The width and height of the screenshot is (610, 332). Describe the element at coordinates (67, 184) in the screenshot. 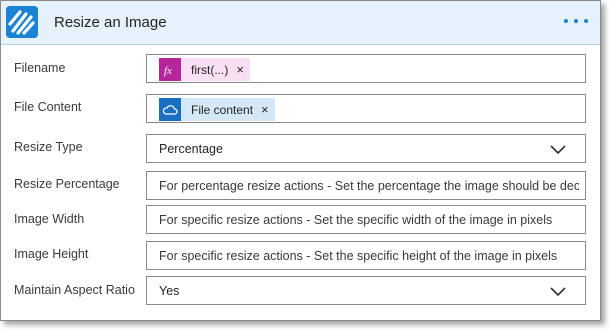

I see `resize-percentage-label: Resize Percentage` at that location.